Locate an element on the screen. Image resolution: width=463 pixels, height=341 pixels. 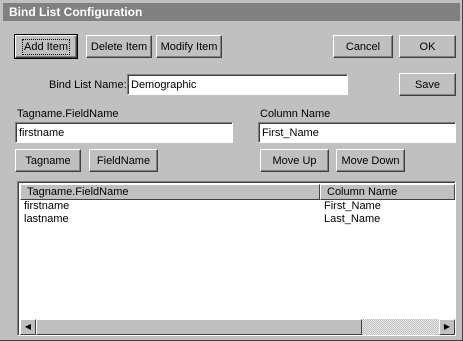
add-item-button: Add Item is located at coordinates (46, 46).